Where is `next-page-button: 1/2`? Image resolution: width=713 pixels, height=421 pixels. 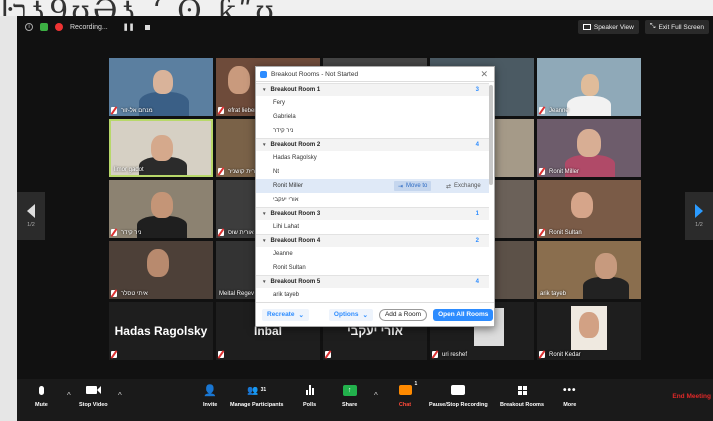 next-page-button: 1/2 is located at coordinates (699, 216).